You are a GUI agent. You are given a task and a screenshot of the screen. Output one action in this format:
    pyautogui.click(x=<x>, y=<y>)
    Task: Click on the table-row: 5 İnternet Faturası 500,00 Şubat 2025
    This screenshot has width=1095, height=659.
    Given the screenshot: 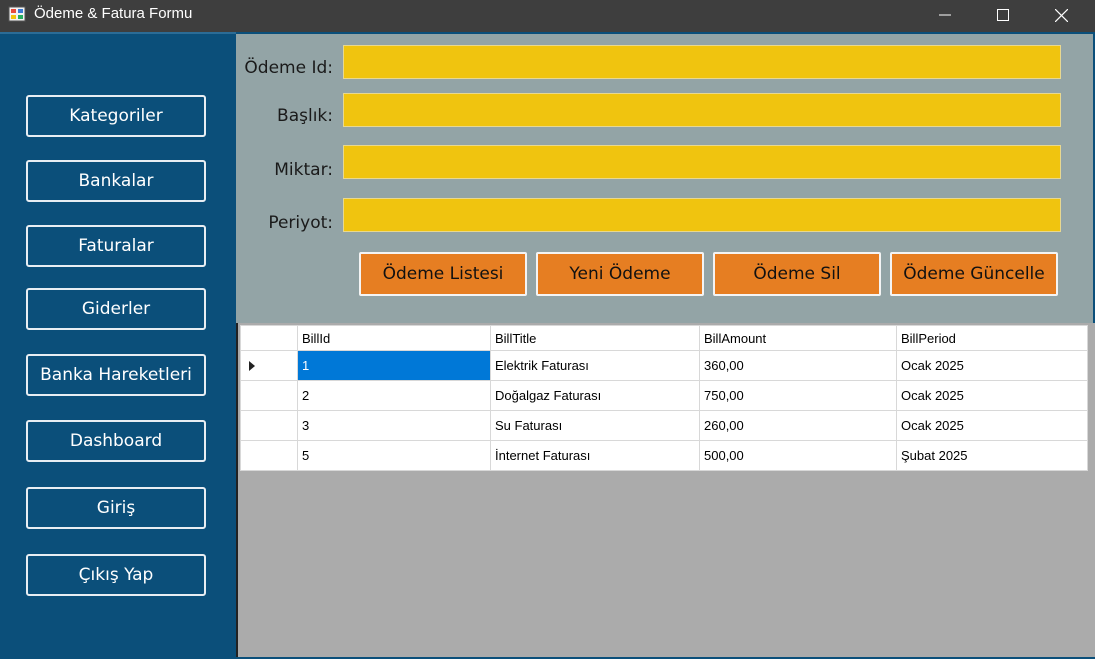 What is the action you would take?
    pyautogui.click(x=664, y=455)
    